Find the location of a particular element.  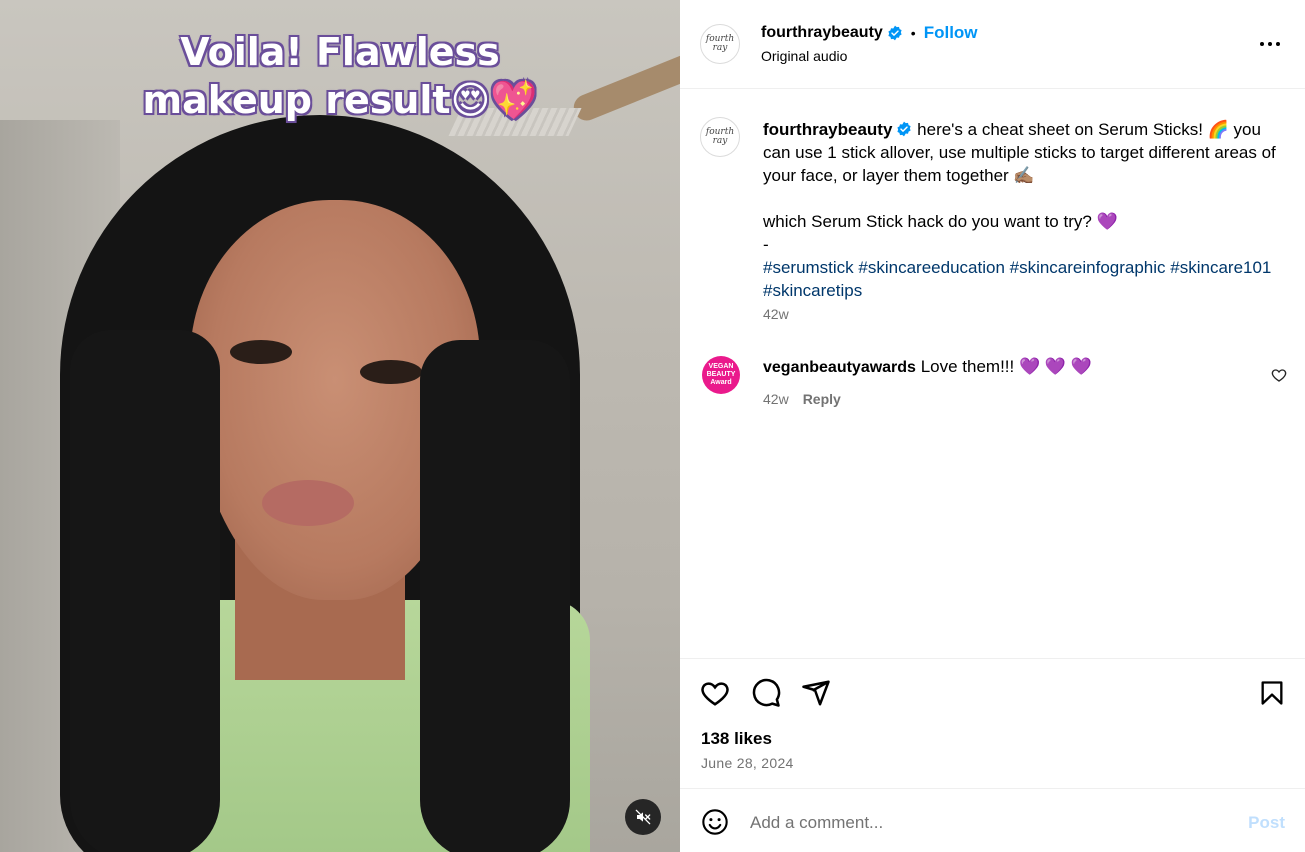

commenter-avatar: VEGAN BEAUTY Award is located at coordinates (721, 375).